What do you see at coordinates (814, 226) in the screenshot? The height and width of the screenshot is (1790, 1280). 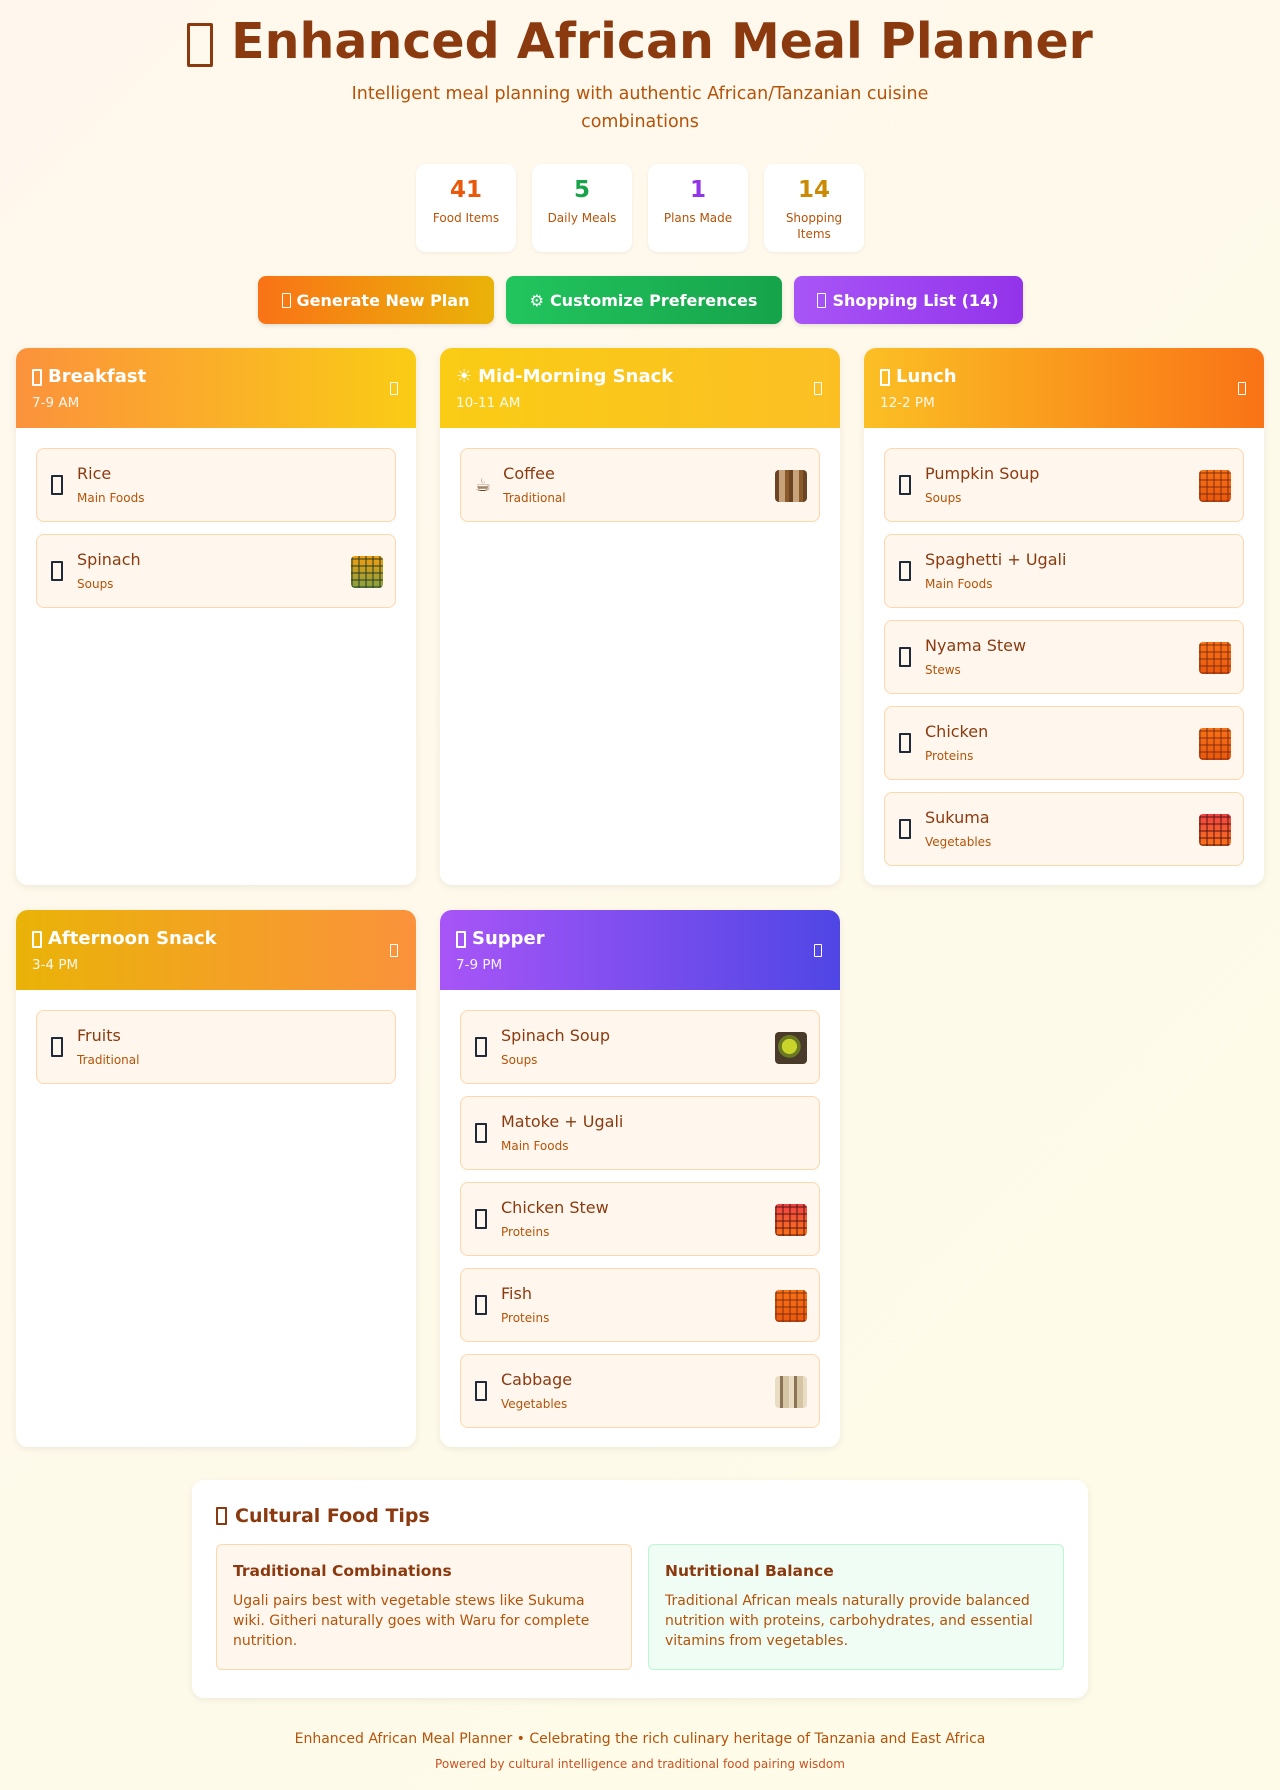 I see `stat-label: Shopping Items` at bounding box center [814, 226].